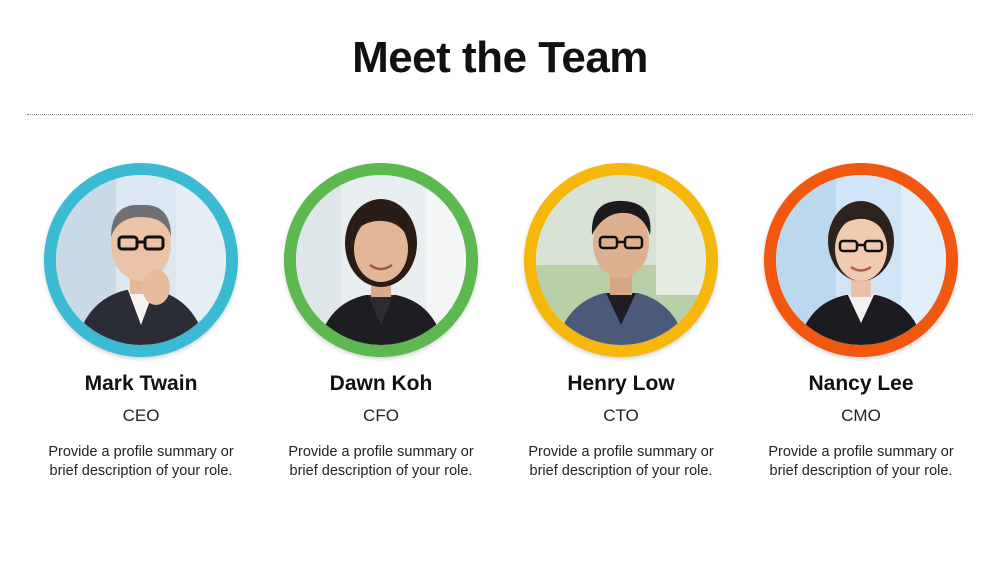 This screenshot has width=1000, height=563. I want to click on member-role: CFO, so click(381, 415).